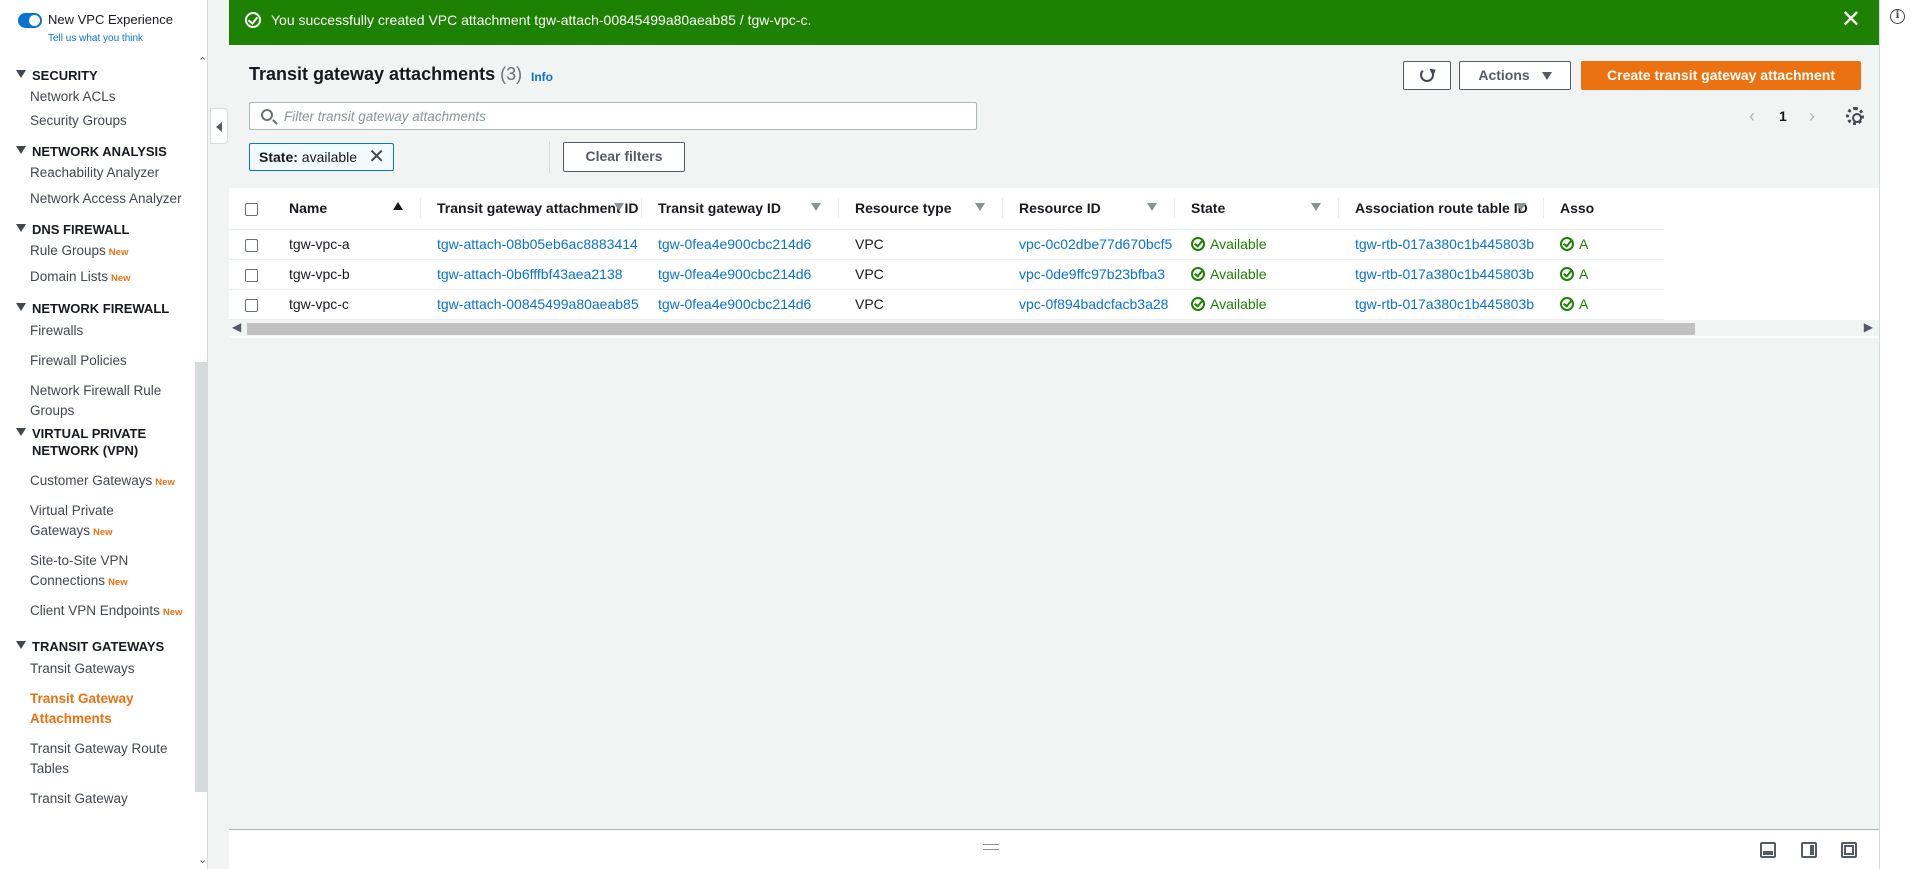 The height and width of the screenshot is (869, 1915). Describe the element at coordinates (542, 77) in the screenshot. I see `info-link: Info` at that location.